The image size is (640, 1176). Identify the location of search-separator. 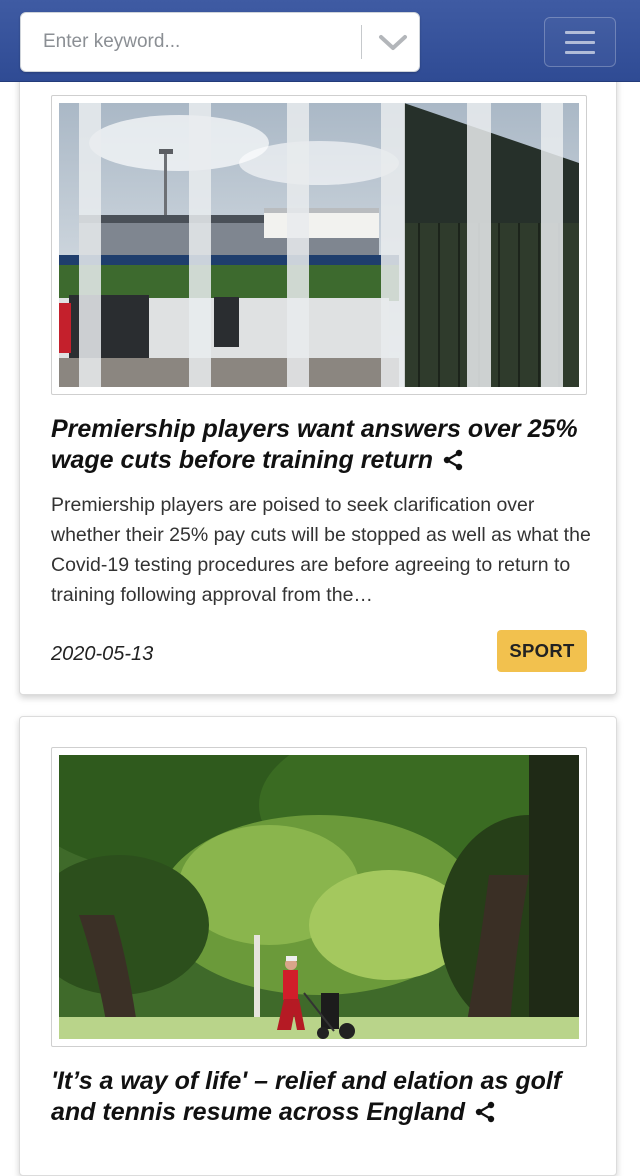
(361, 42).